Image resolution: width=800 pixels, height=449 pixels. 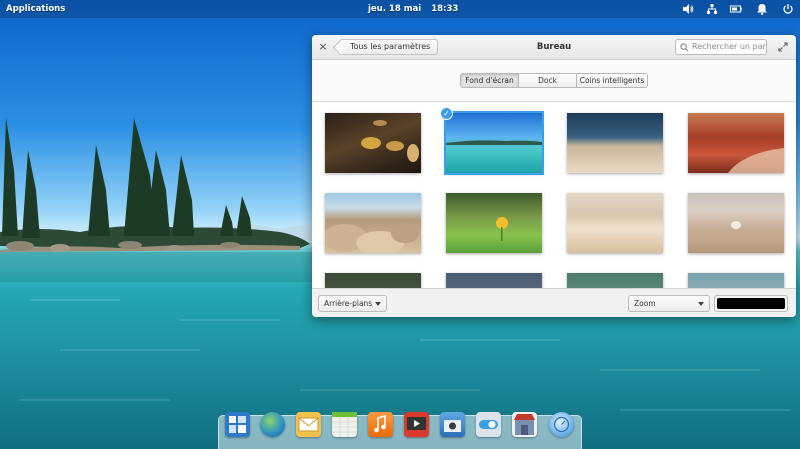 I want to click on network-icon, so click(x=712, y=9).